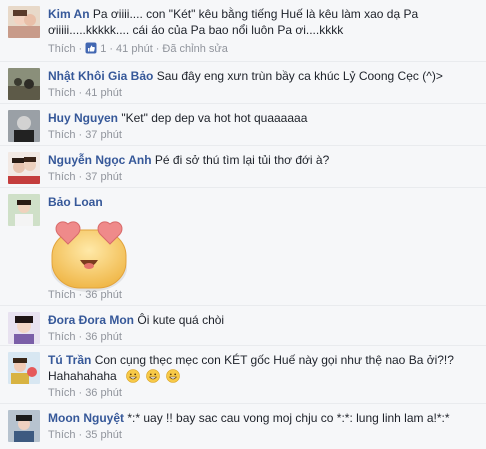 Image resolution: width=486 pixels, height=449 pixels. I want to click on comment-author: Nhật Khôi Gia Bảo, so click(100, 76).